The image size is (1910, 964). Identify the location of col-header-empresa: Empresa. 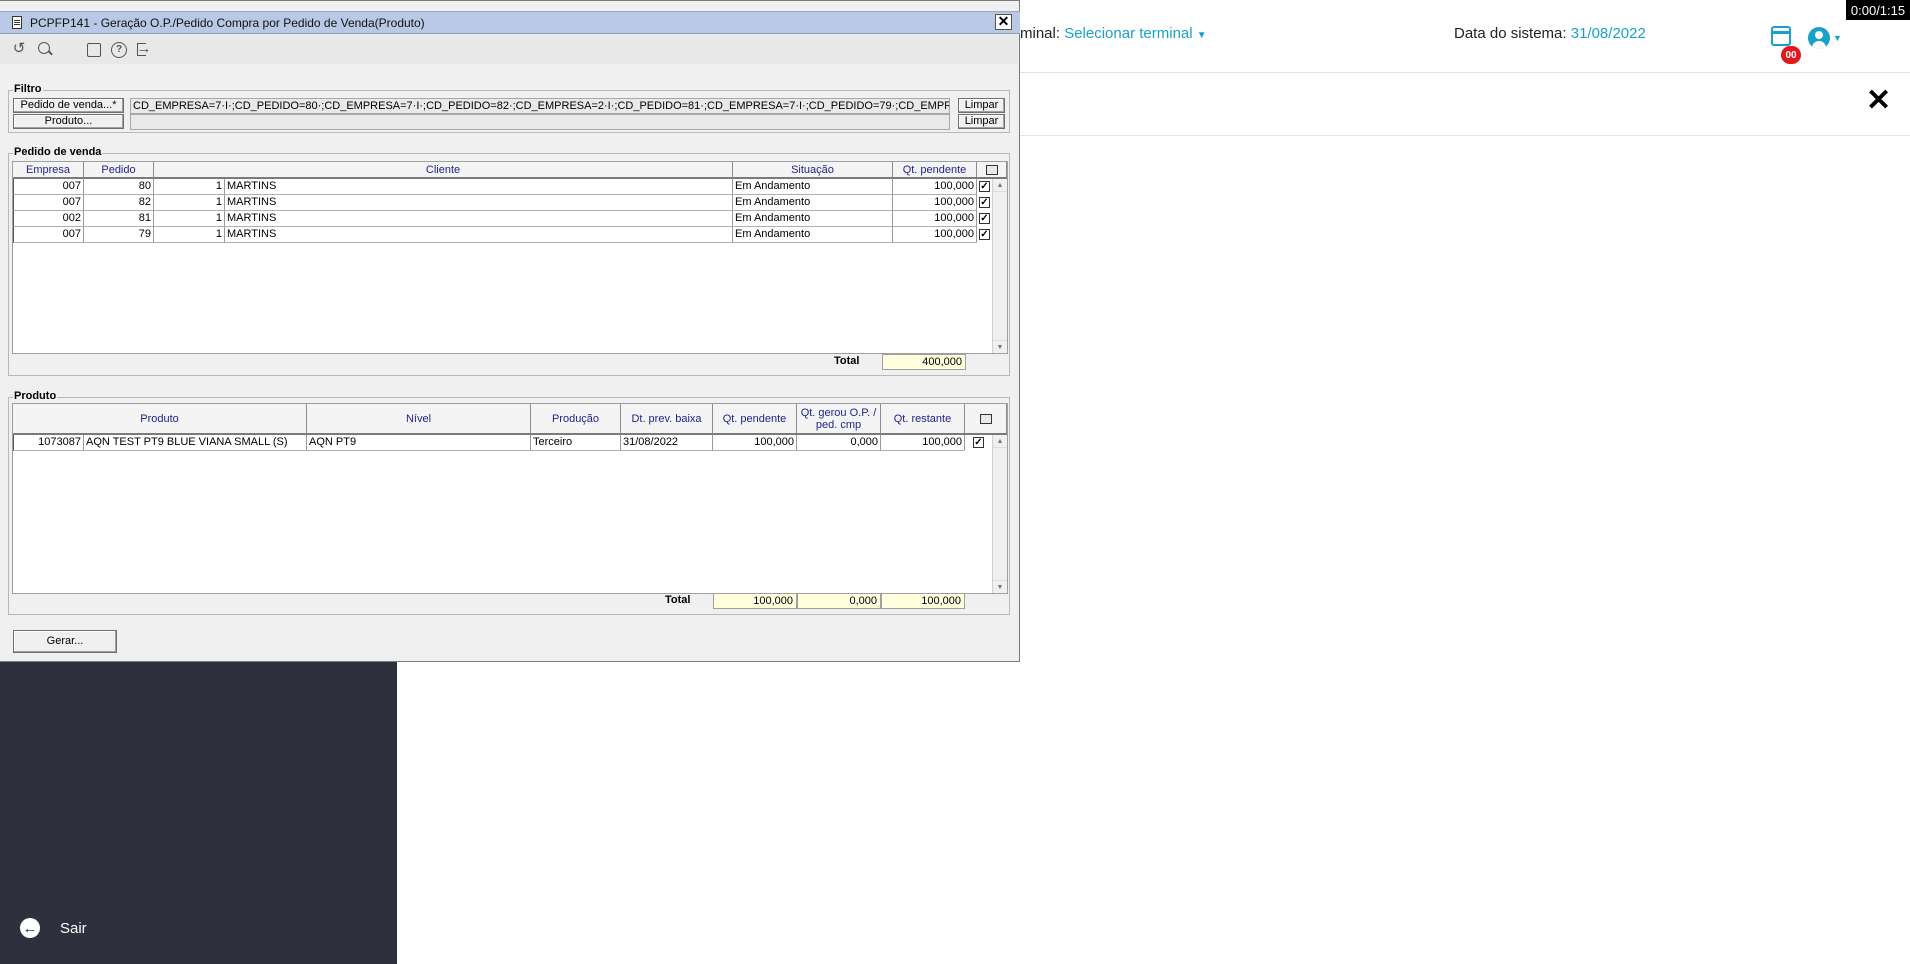
(48, 170).